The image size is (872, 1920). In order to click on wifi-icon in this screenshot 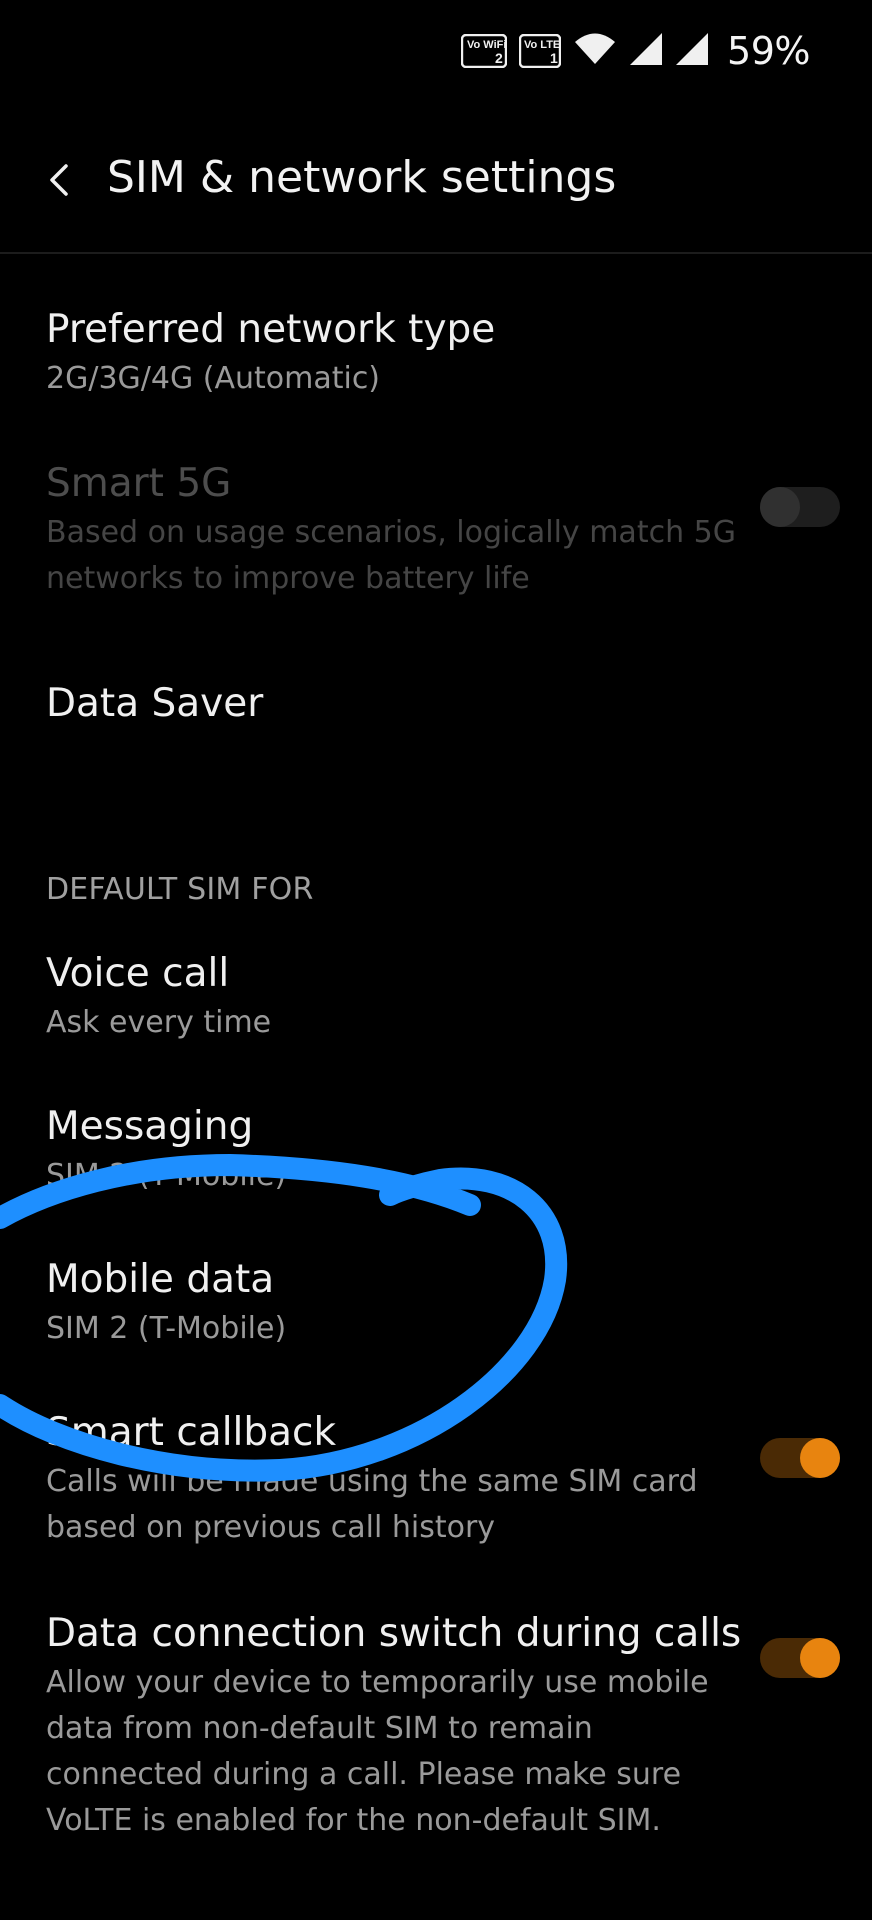, I will do `click(595, 51)`.